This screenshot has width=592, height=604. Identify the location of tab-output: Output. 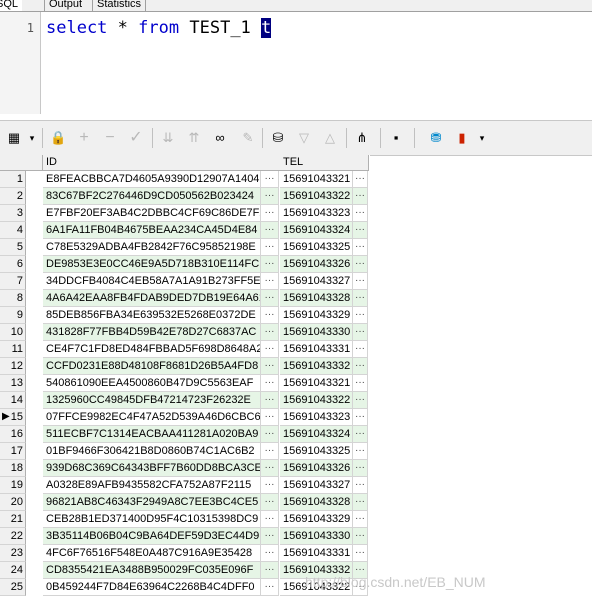
(65, 5).